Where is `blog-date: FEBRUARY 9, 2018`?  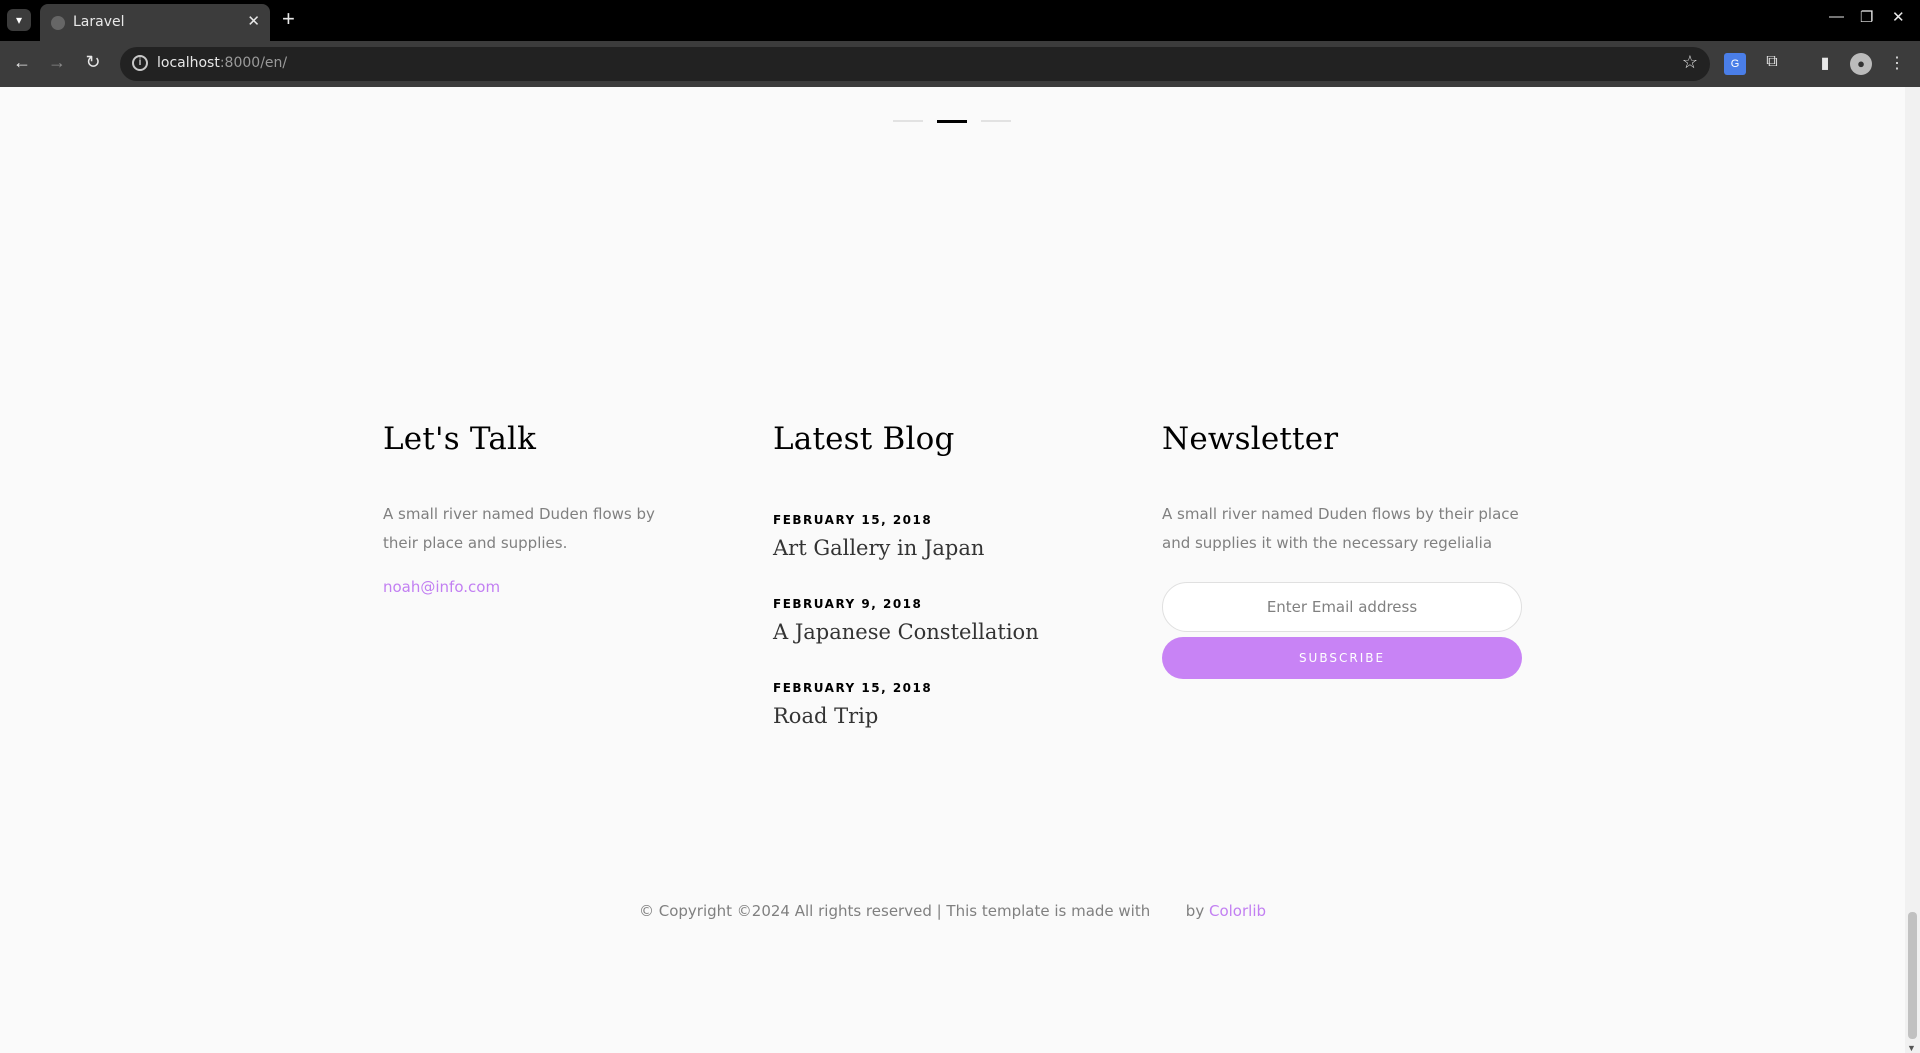 blog-date: FEBRUARY 9, 2018 is located at coordinates (848, 604).